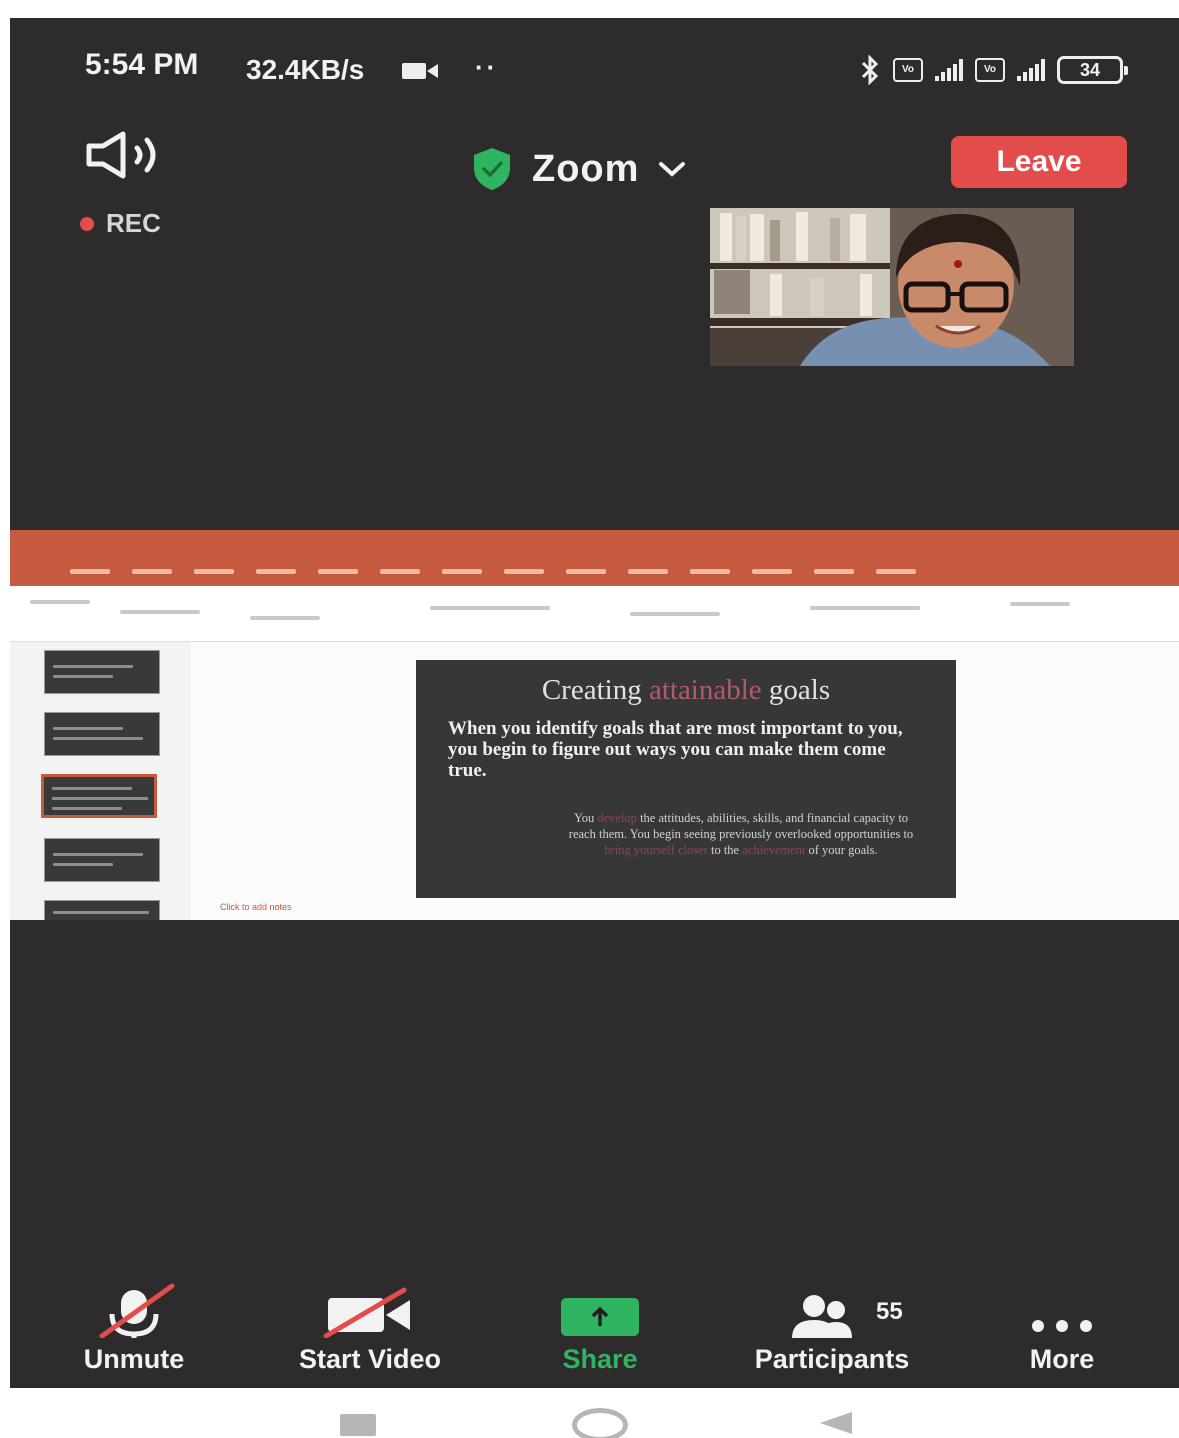 The height and width of the screenshot is (1438, 1179). What do you see at coordinates (87, 223) in the screenshot?
I see `recording-dot-icon` at bounding box center [87, 223].